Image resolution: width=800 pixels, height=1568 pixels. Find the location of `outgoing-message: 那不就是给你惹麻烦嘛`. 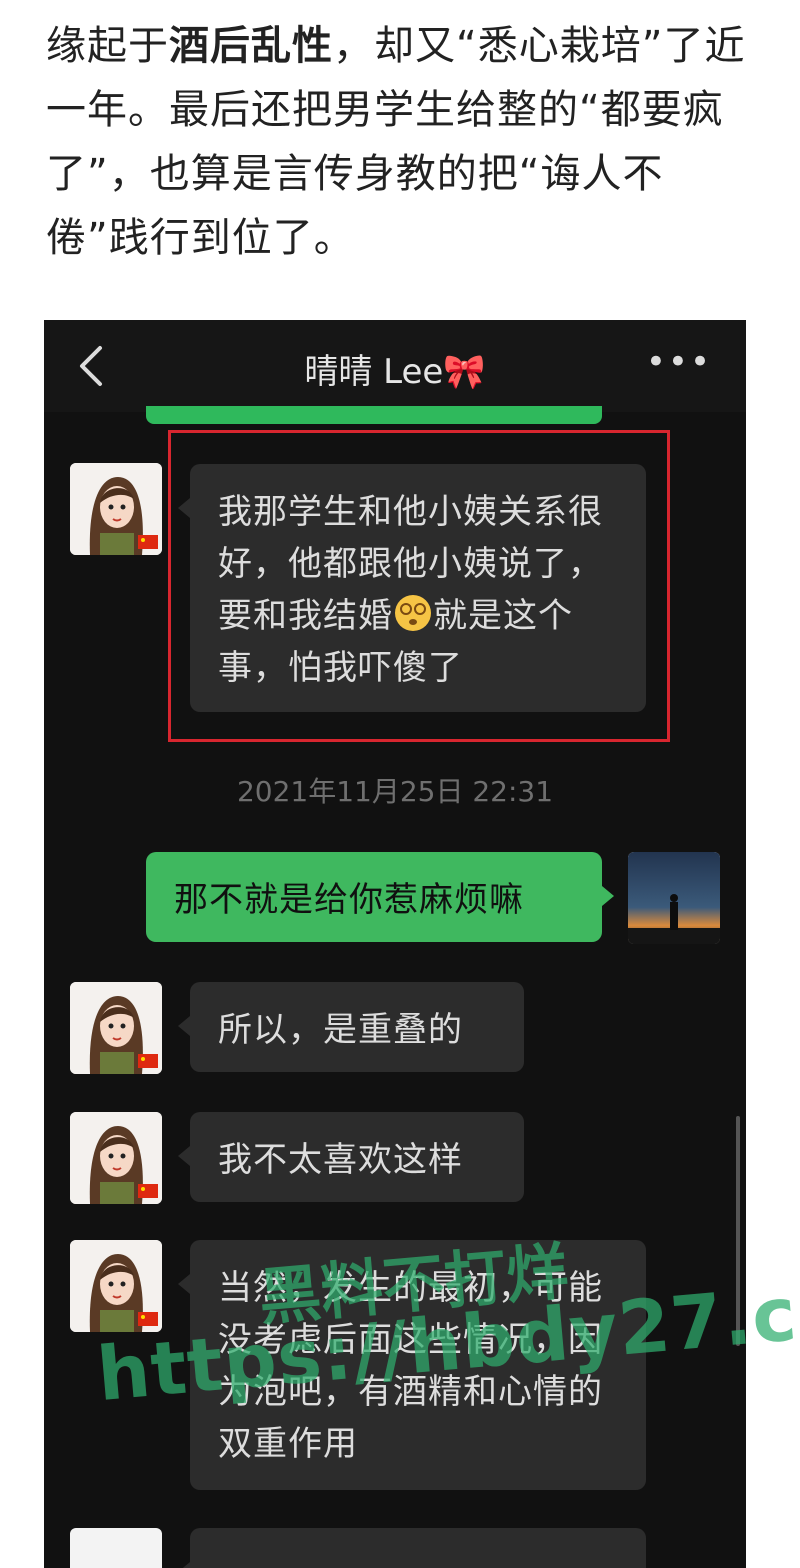

outgoing-message: 那不就是给你惹麻烦嘛 is located at coordinates (380, 897).